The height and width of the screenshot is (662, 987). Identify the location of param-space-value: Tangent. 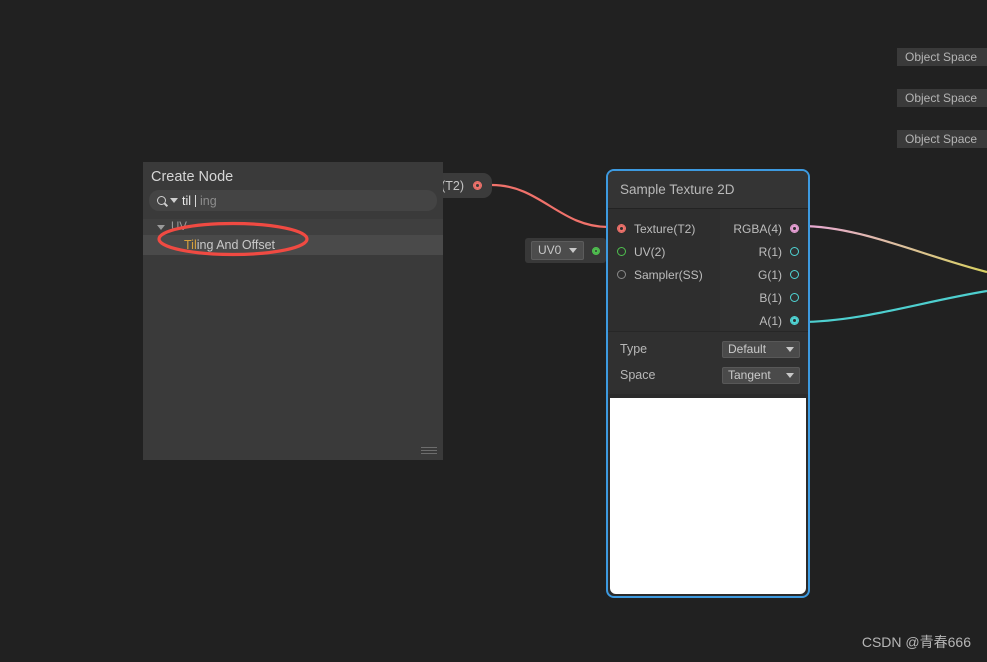
(749, 375).